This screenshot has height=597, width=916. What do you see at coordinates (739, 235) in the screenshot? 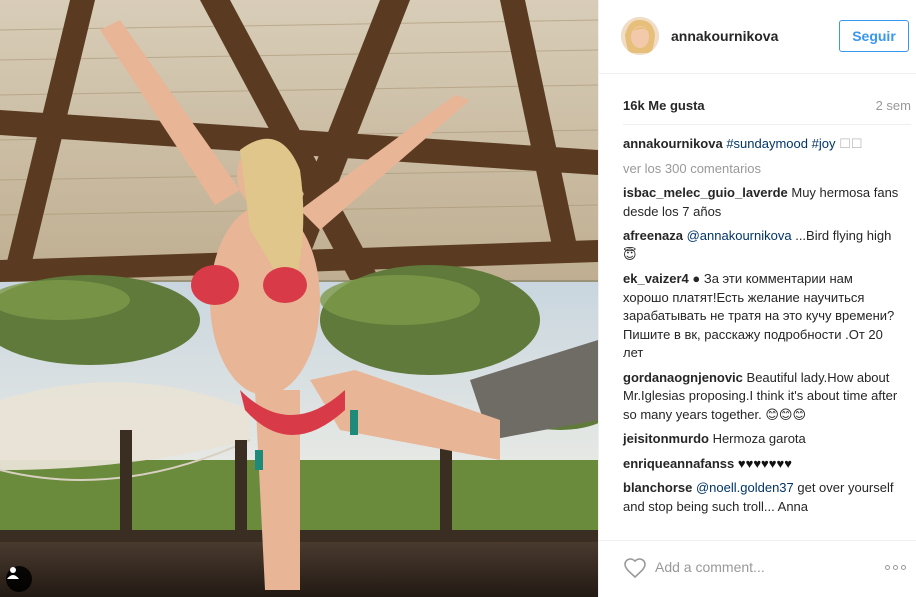
I see `comment-mention: @annakournikova` at bounding box center [739, 235].